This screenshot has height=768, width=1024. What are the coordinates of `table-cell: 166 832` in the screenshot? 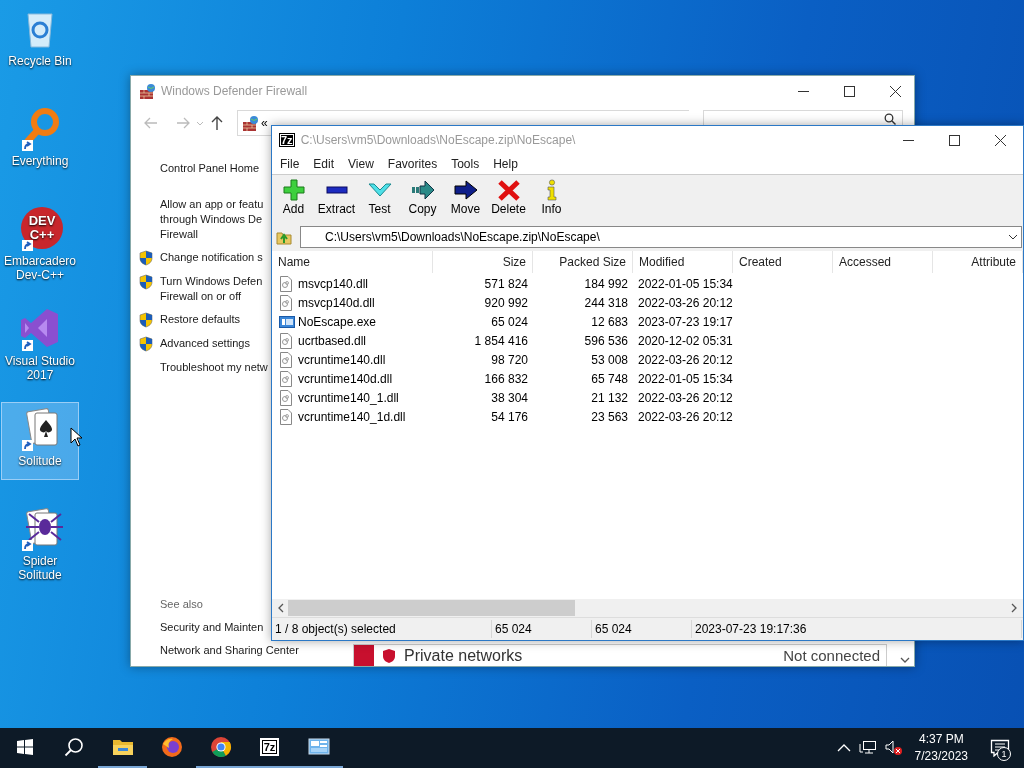 It's located at (506, 378).